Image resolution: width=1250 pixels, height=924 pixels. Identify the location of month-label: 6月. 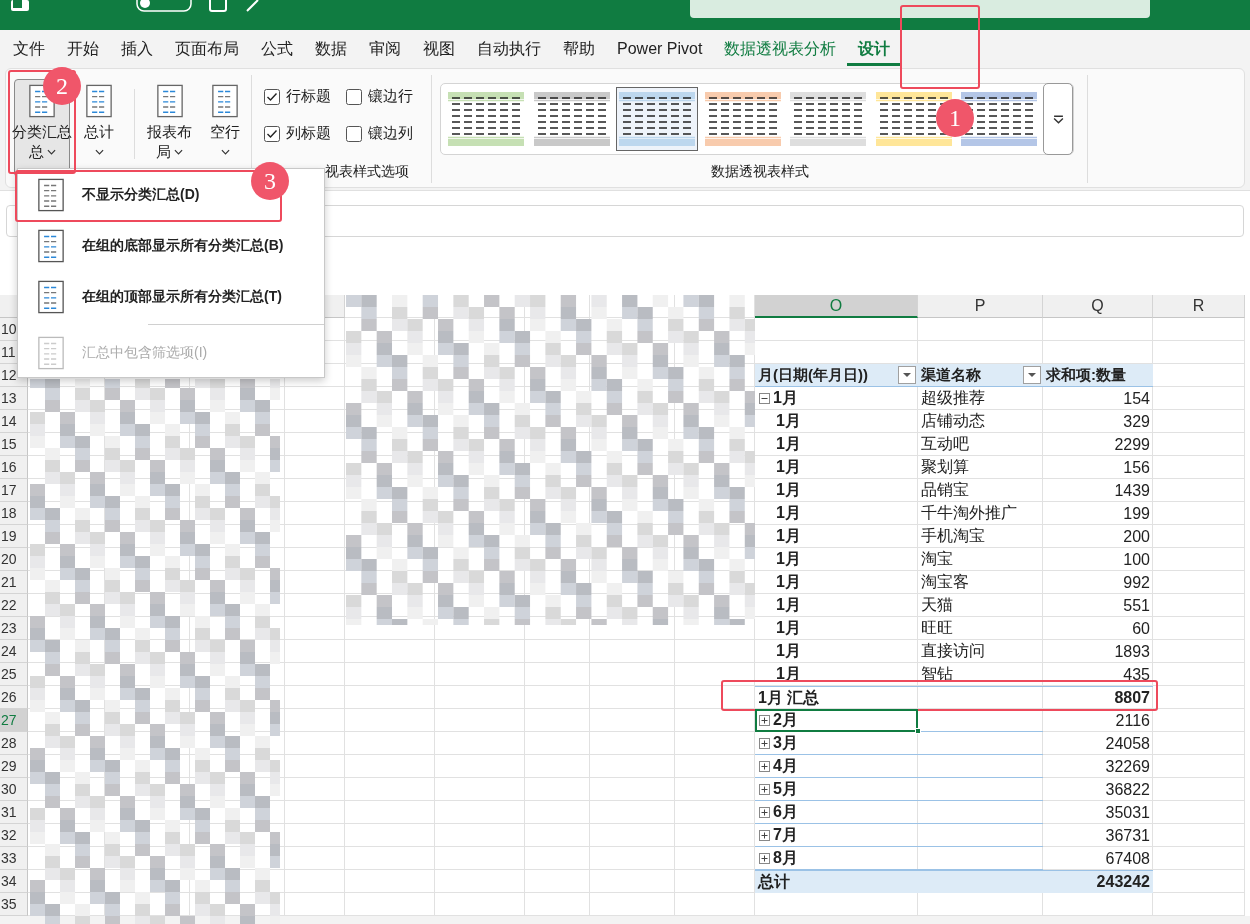
(785, 811).